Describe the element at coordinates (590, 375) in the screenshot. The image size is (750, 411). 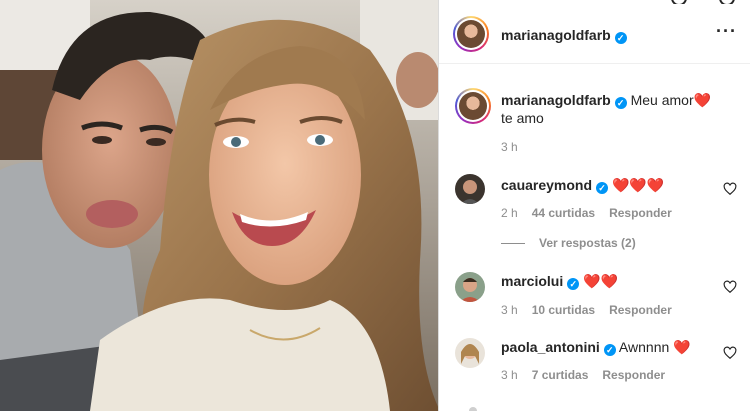
I see `comment-meta: 3 h 7 curtidas Responder` at that location.